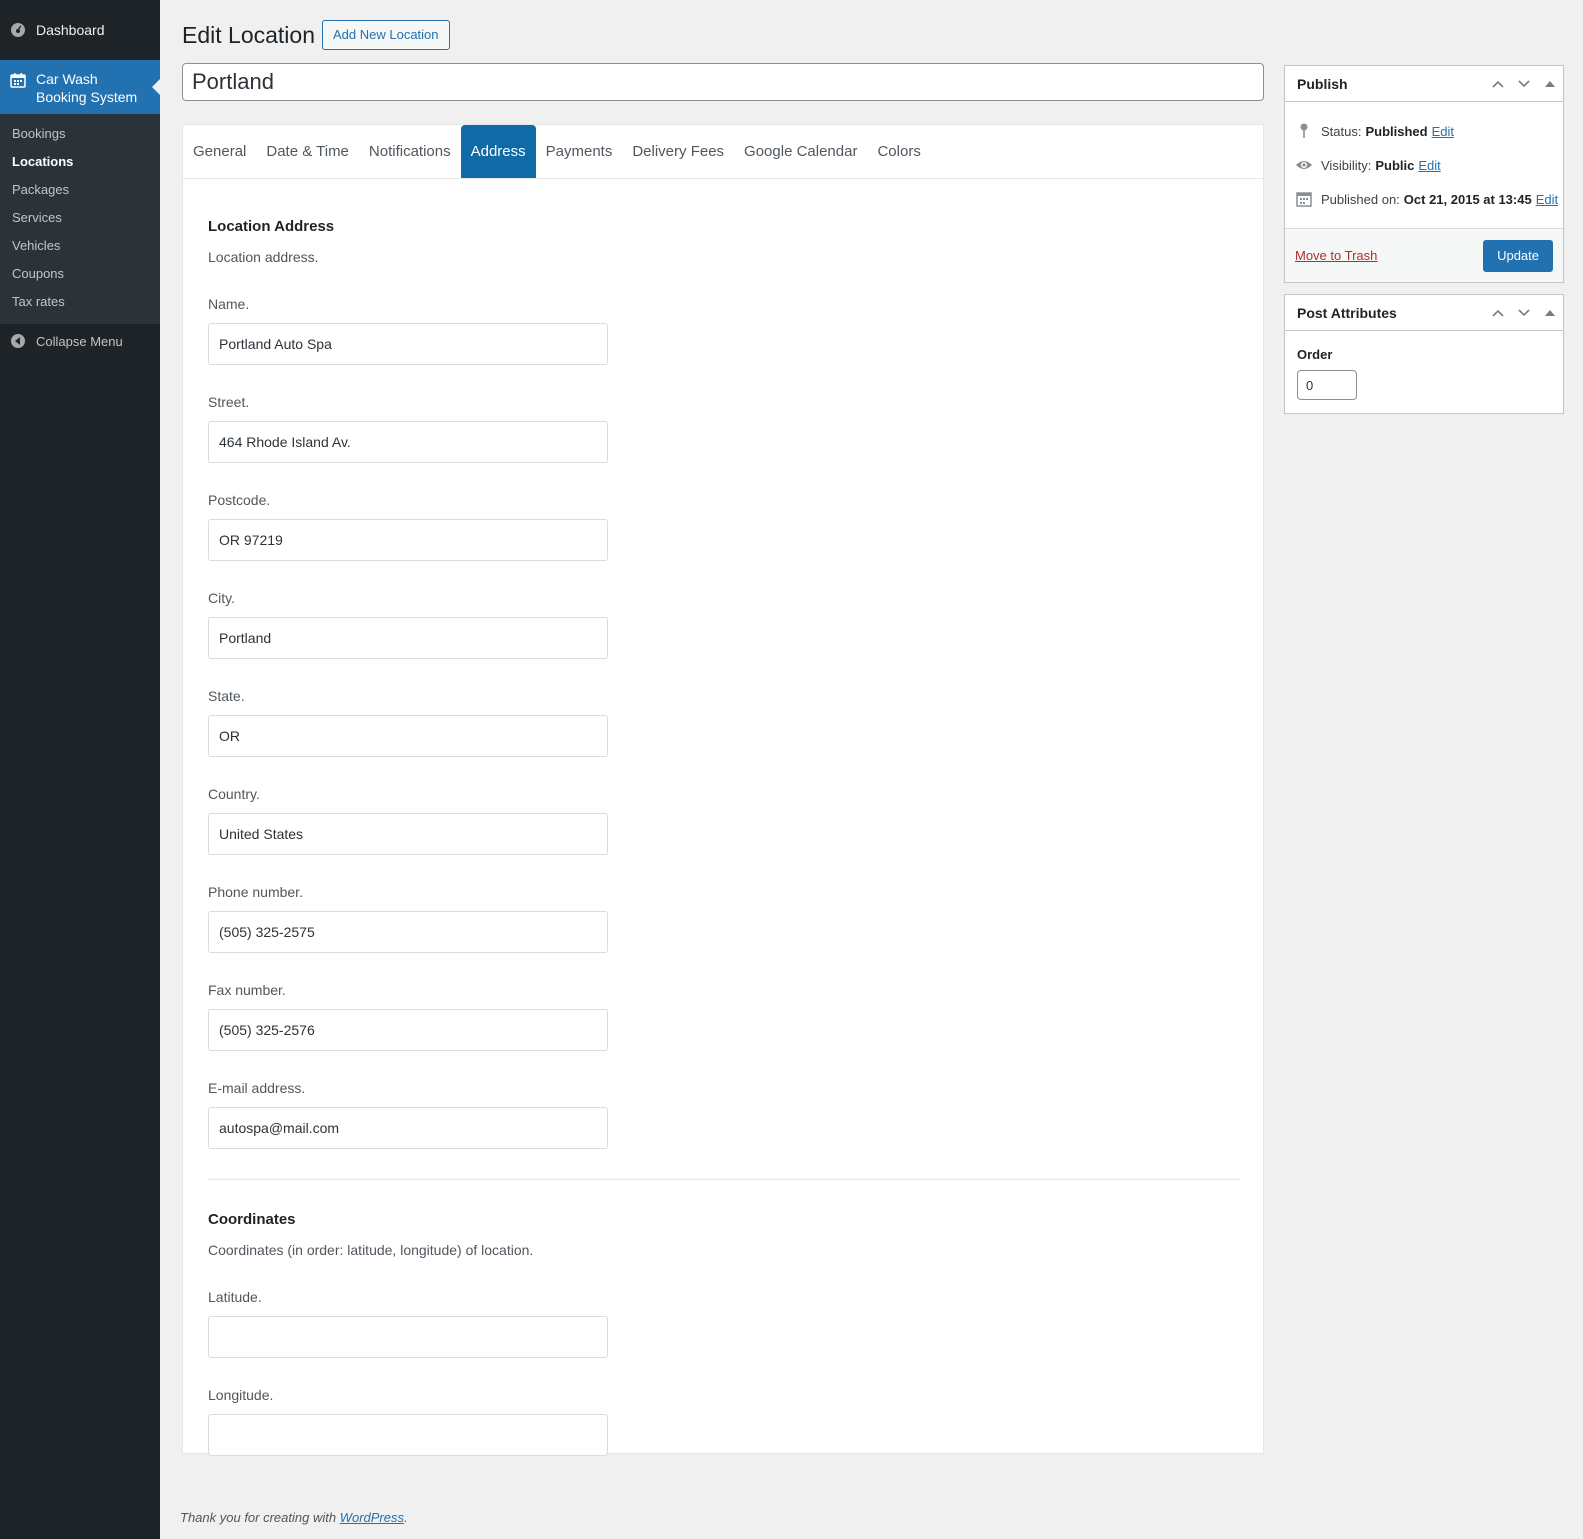  I want to click on status-row: Status: Published Edit, so click(1424, 131).